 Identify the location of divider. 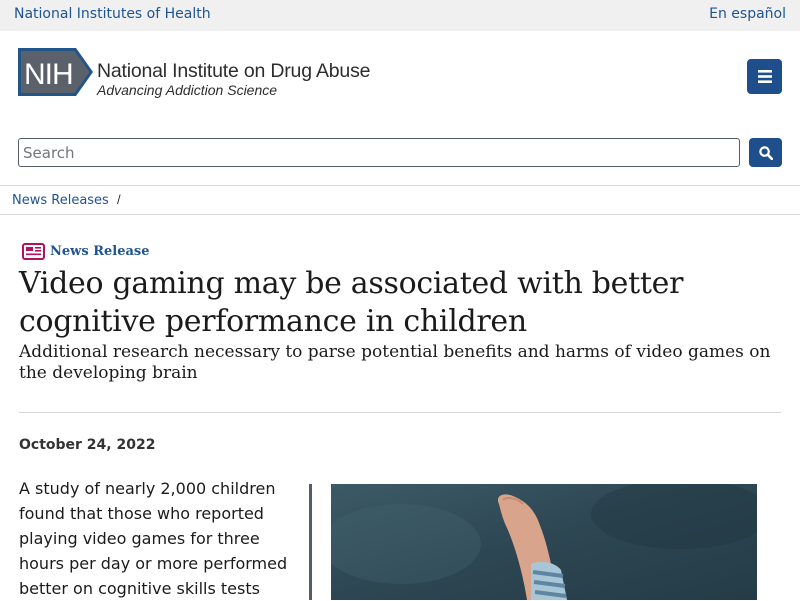
(400, 412).